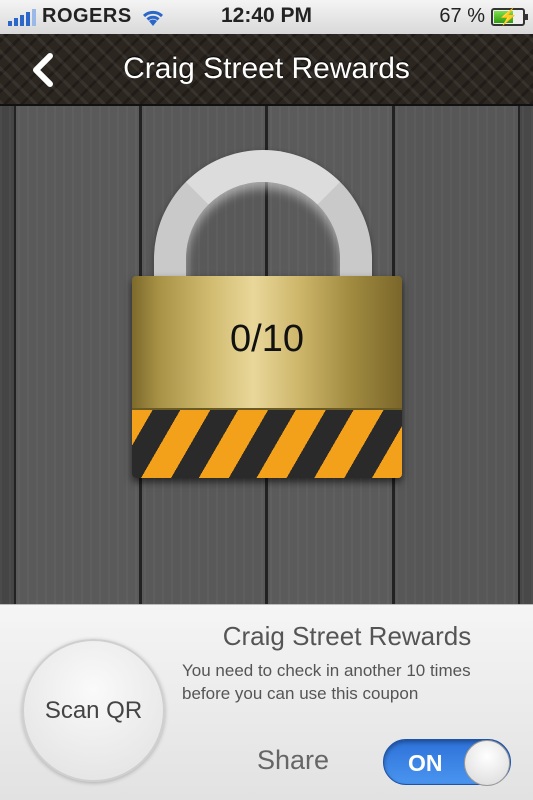 This screenshot has height=800, width=533. I want to click on toggle-state-label: ON, so click(425, 763).